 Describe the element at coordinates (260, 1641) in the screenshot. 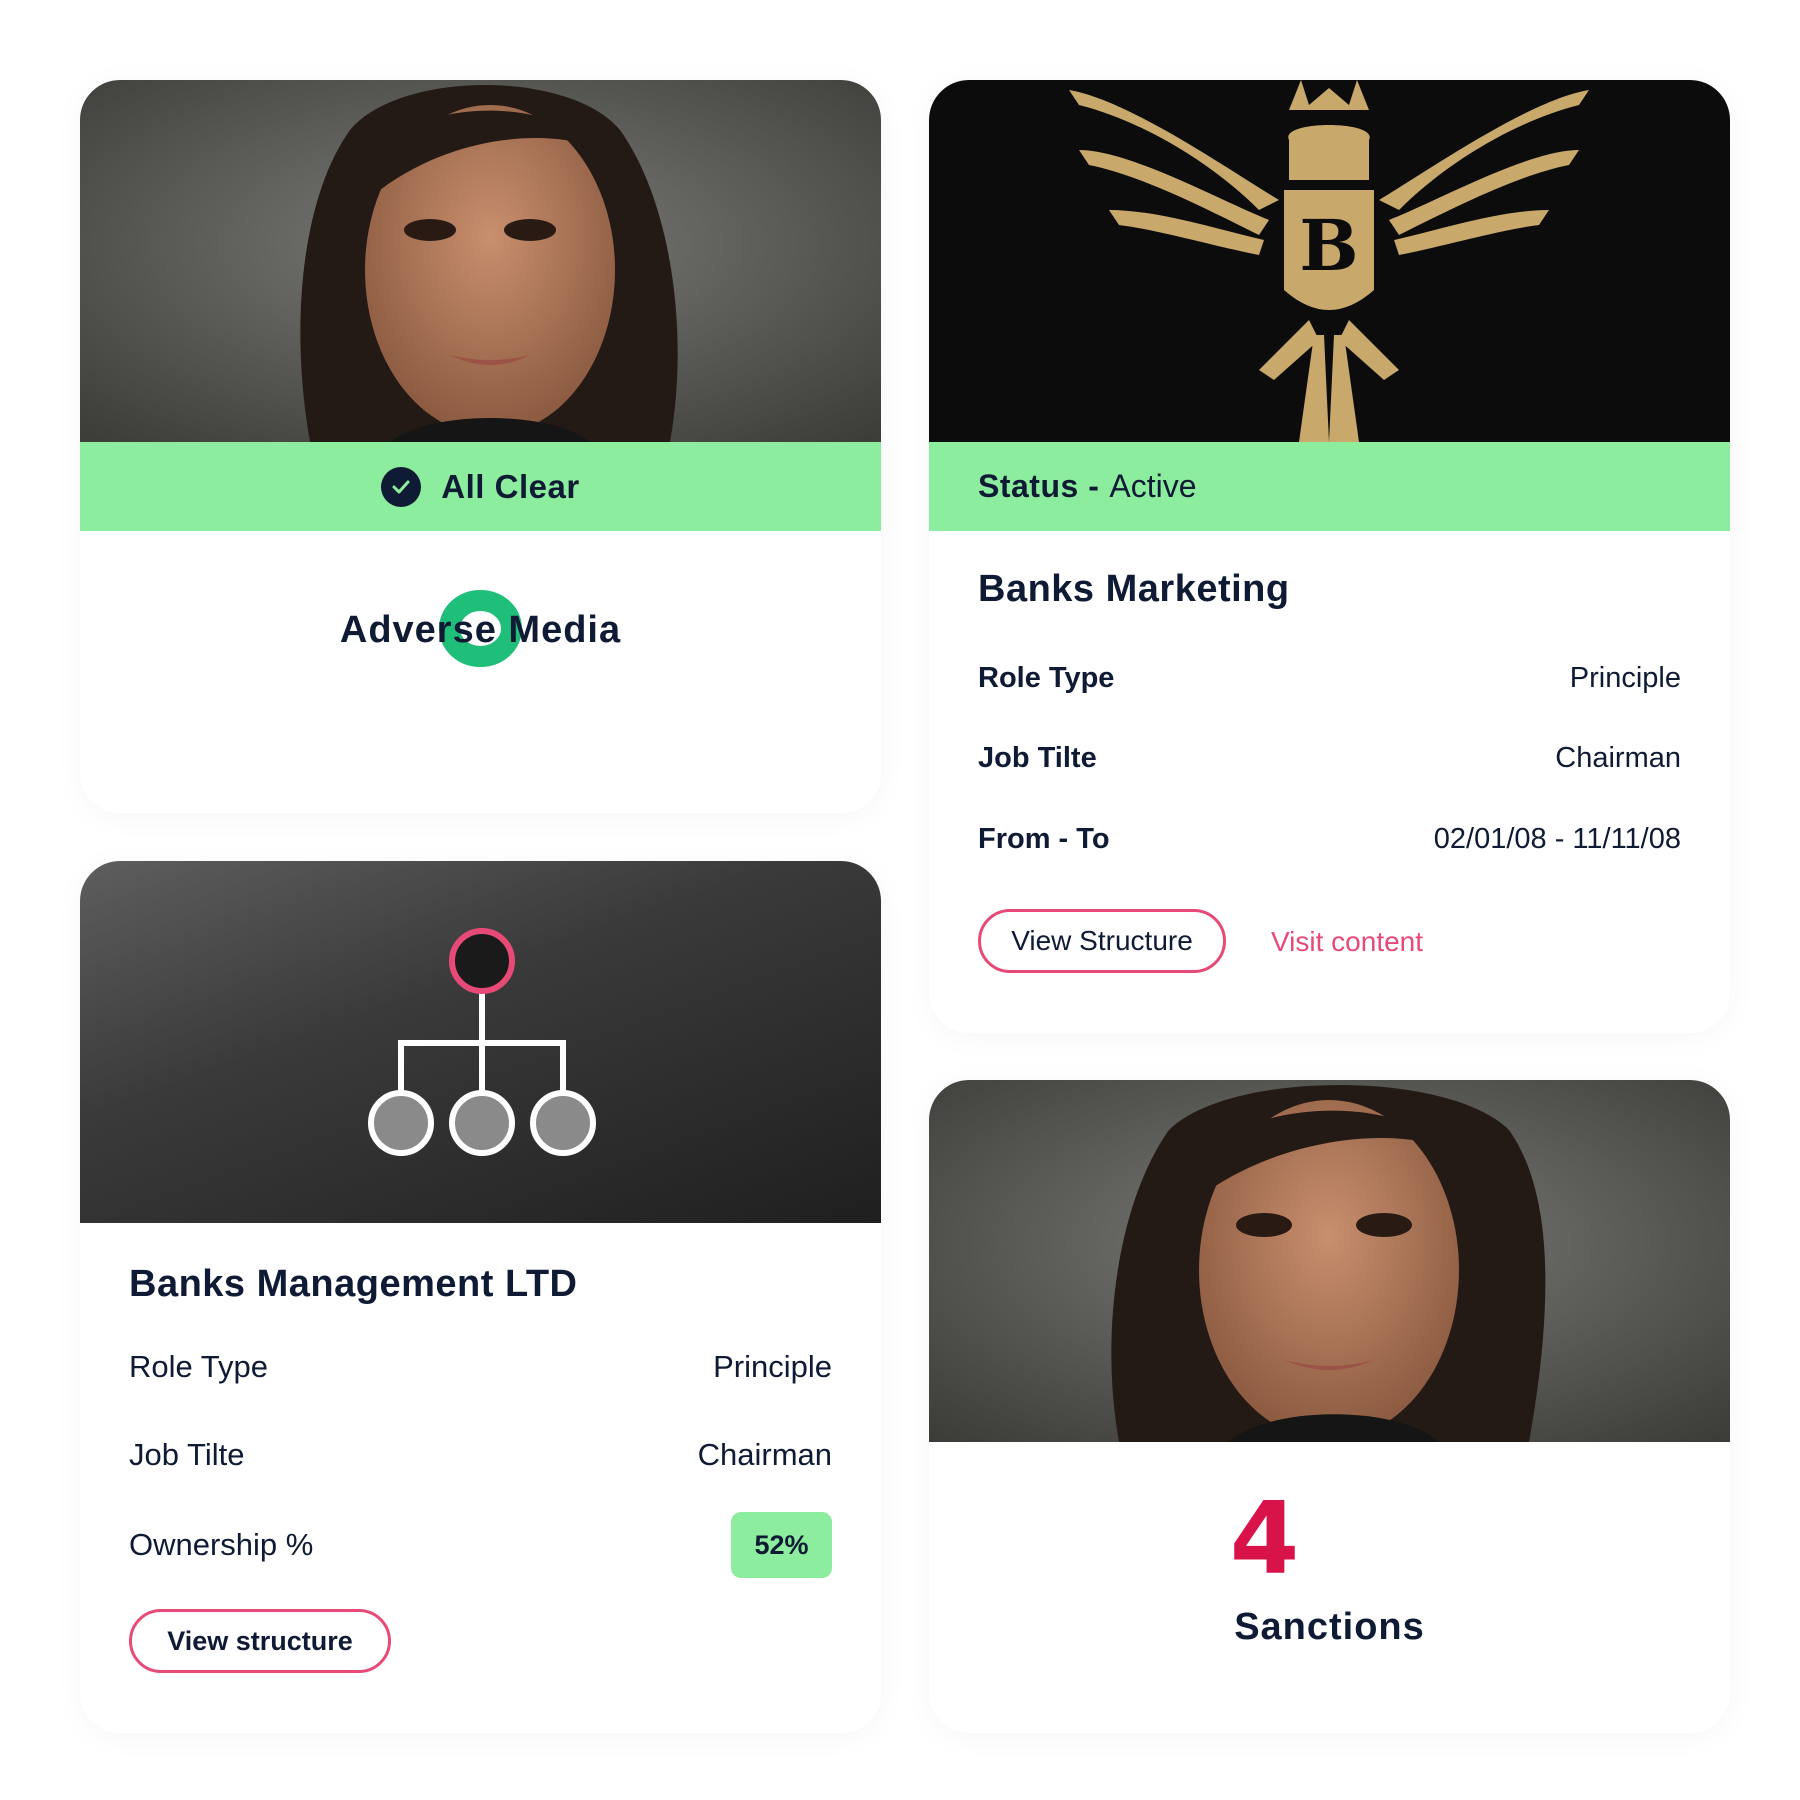

I see `view-structure-button: View structure` at that location.